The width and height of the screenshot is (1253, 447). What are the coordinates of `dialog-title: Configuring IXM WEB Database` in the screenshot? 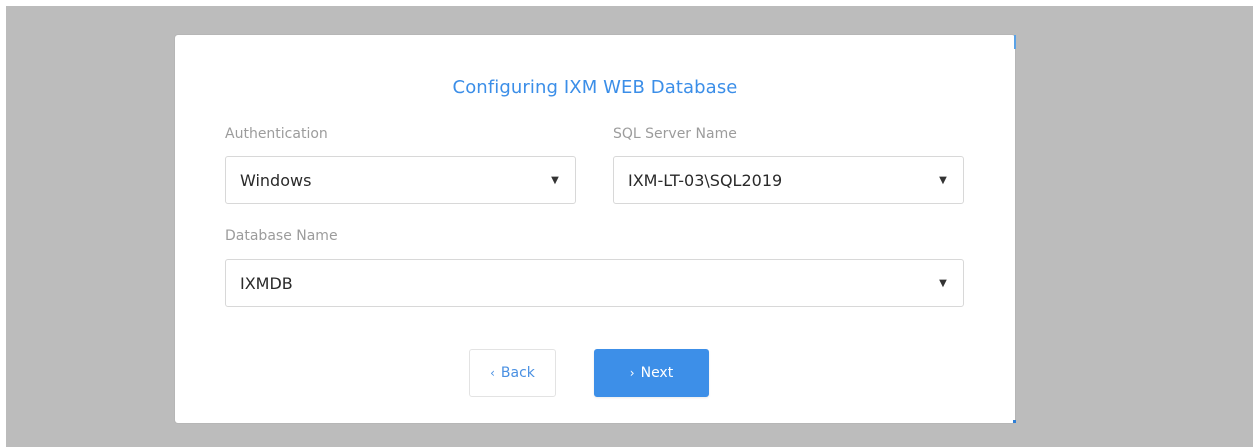 It's located at (595, 87).